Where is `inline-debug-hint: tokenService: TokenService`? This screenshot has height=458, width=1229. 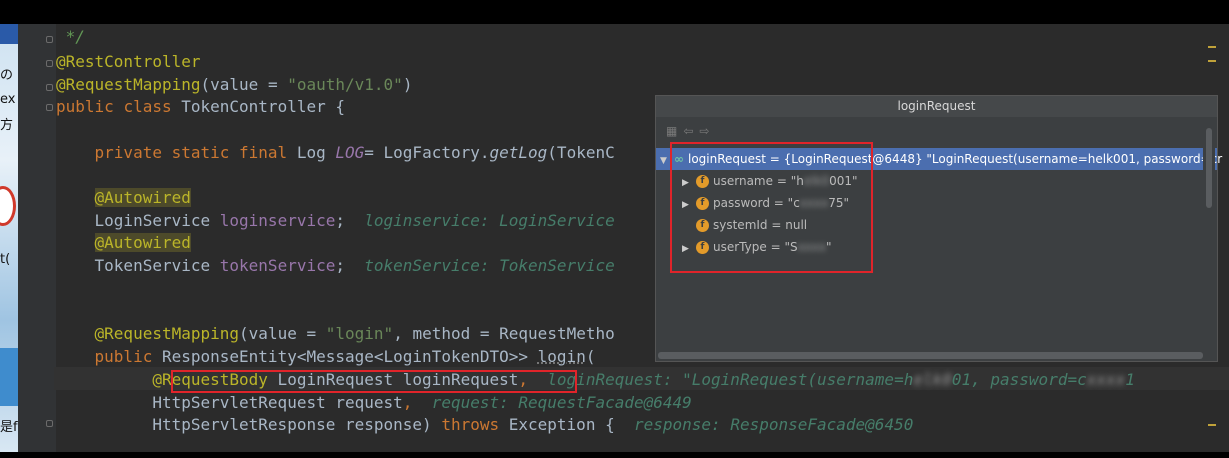 inline-debug-hint: tokenService: TokenService is located at coordinates (489, 265).